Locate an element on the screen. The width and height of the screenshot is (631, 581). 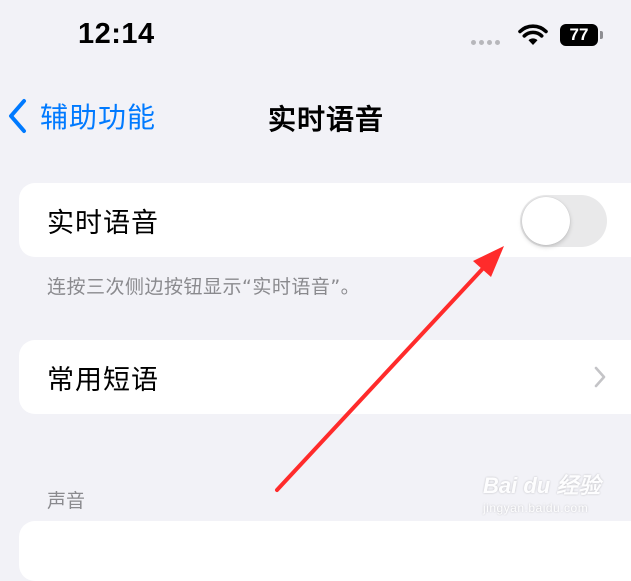
sound-section-header: 声音 is located at coordinates (66, 501).